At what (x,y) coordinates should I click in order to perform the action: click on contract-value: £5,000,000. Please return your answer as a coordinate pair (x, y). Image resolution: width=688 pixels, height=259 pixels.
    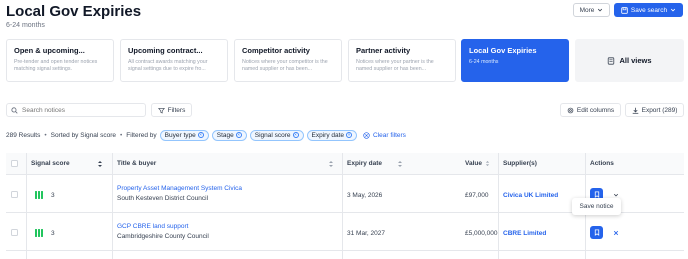
    Looking at the image, I should click on (481, 233).